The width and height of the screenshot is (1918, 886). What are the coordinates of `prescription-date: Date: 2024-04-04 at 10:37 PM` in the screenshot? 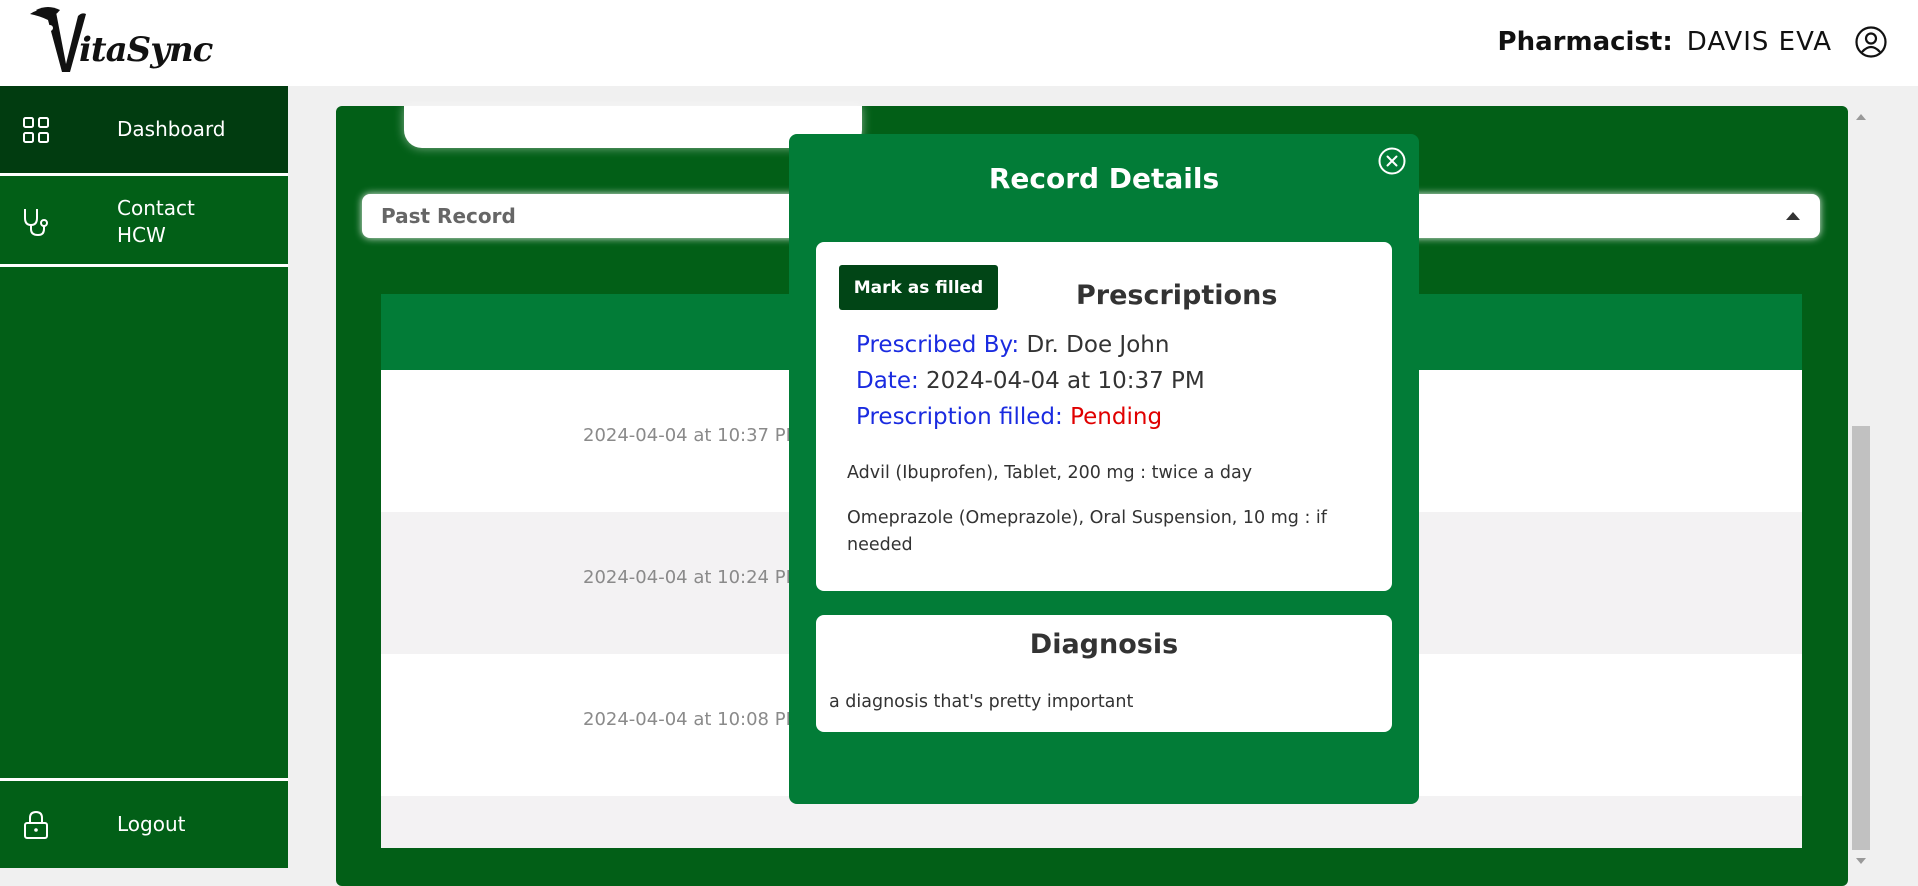 It's located at (1030, 381).